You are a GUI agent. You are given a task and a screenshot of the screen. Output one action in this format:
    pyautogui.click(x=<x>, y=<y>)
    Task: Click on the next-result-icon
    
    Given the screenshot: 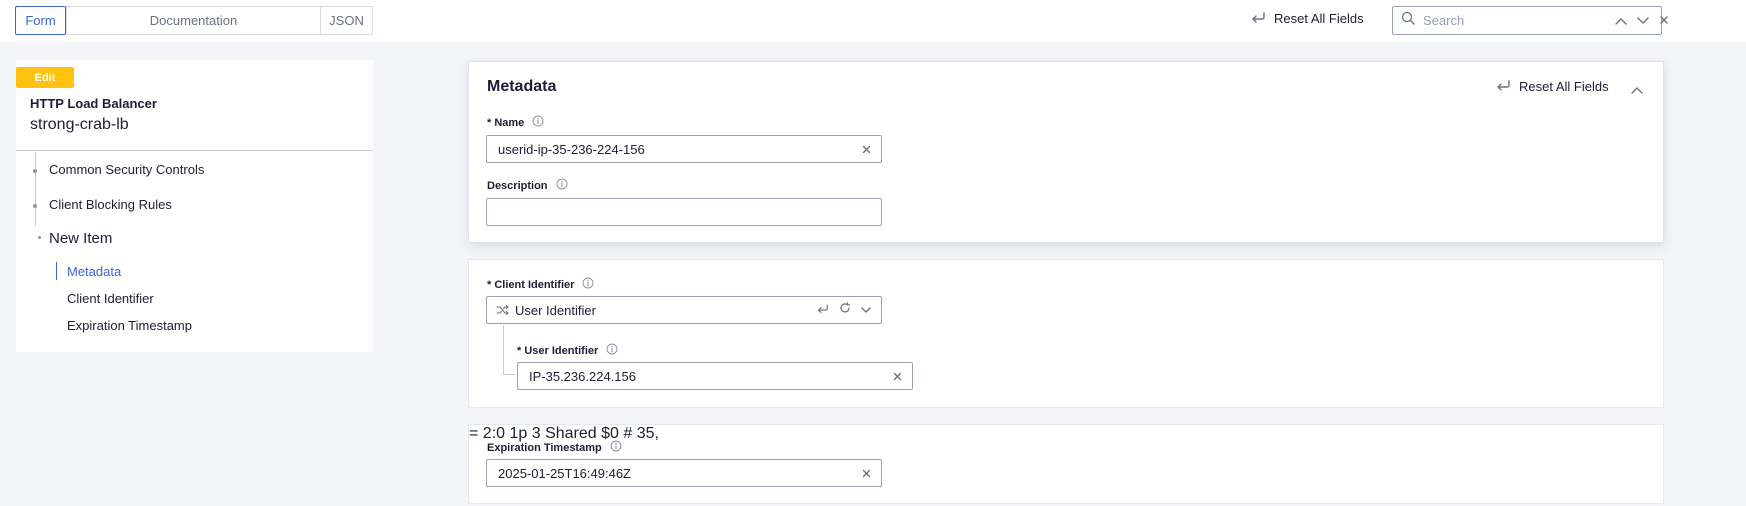 What is the action you would take?
    pyautogui.click(x=1643, y=21)
    